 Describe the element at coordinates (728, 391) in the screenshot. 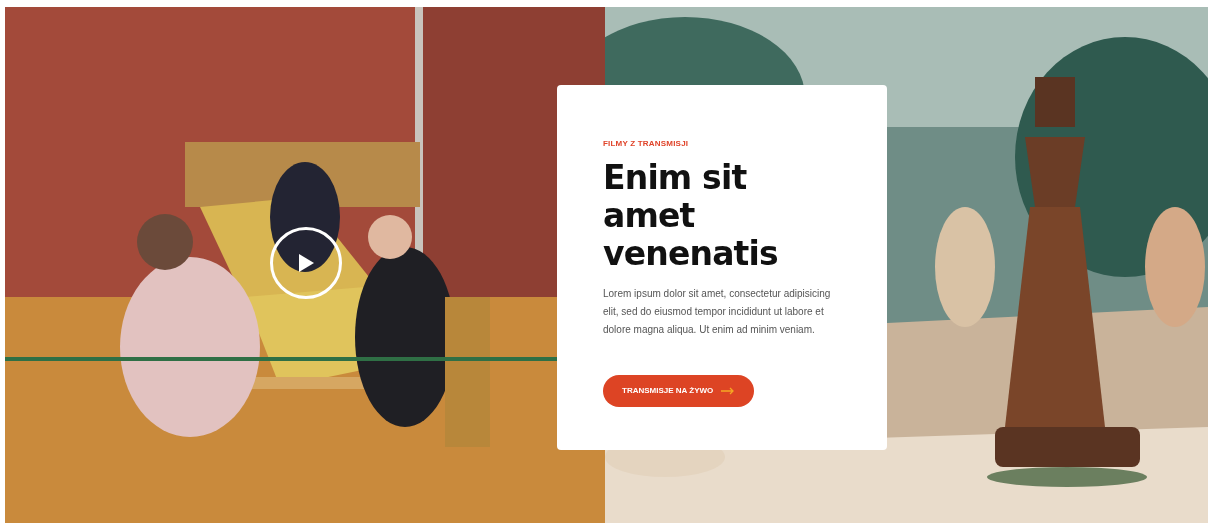

I see `arrow-right-icon` at that location.